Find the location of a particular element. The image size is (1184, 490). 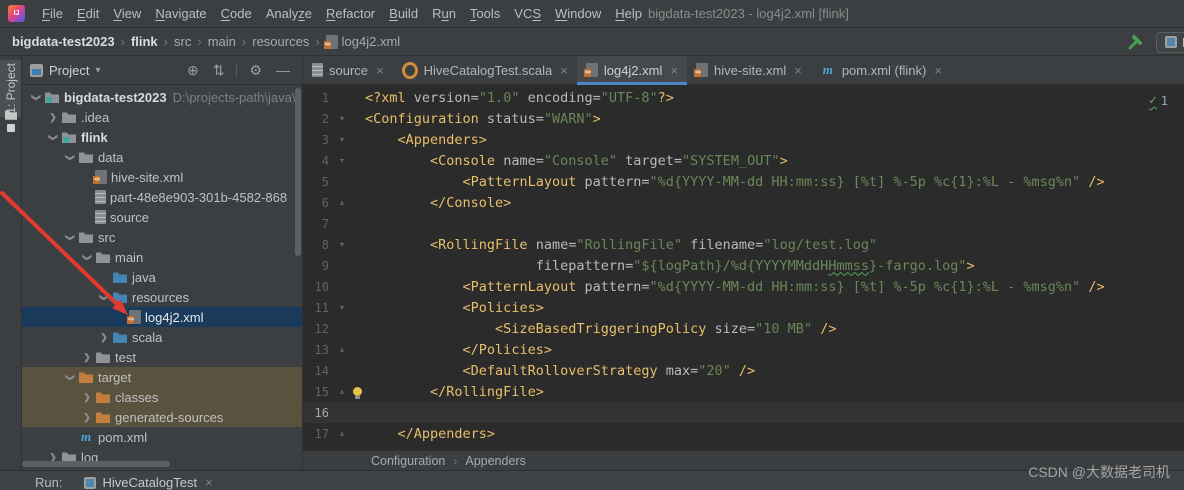

tree-item-hive-site-xml: <> hive-site.xml is located at coordinates (162, 177).